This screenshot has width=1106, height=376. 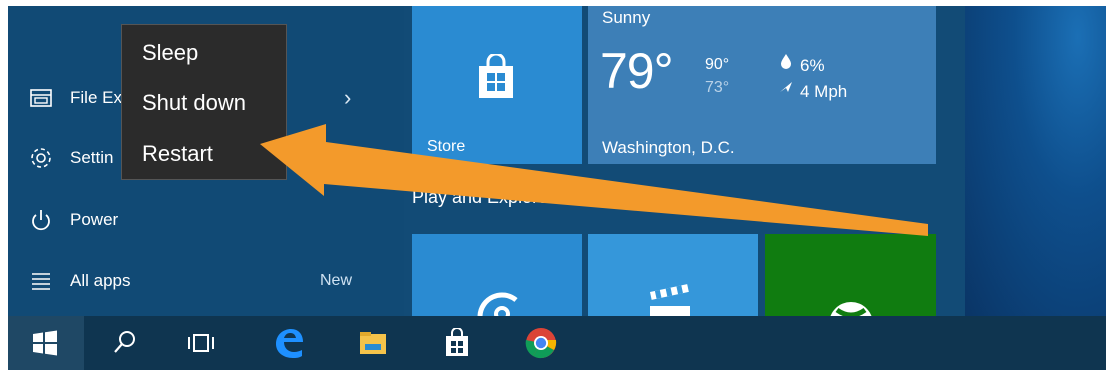 What do you see at coordinates (1035, 161) in the screenshot?
I see `desktop-background` at bounding box center [1035, 161].